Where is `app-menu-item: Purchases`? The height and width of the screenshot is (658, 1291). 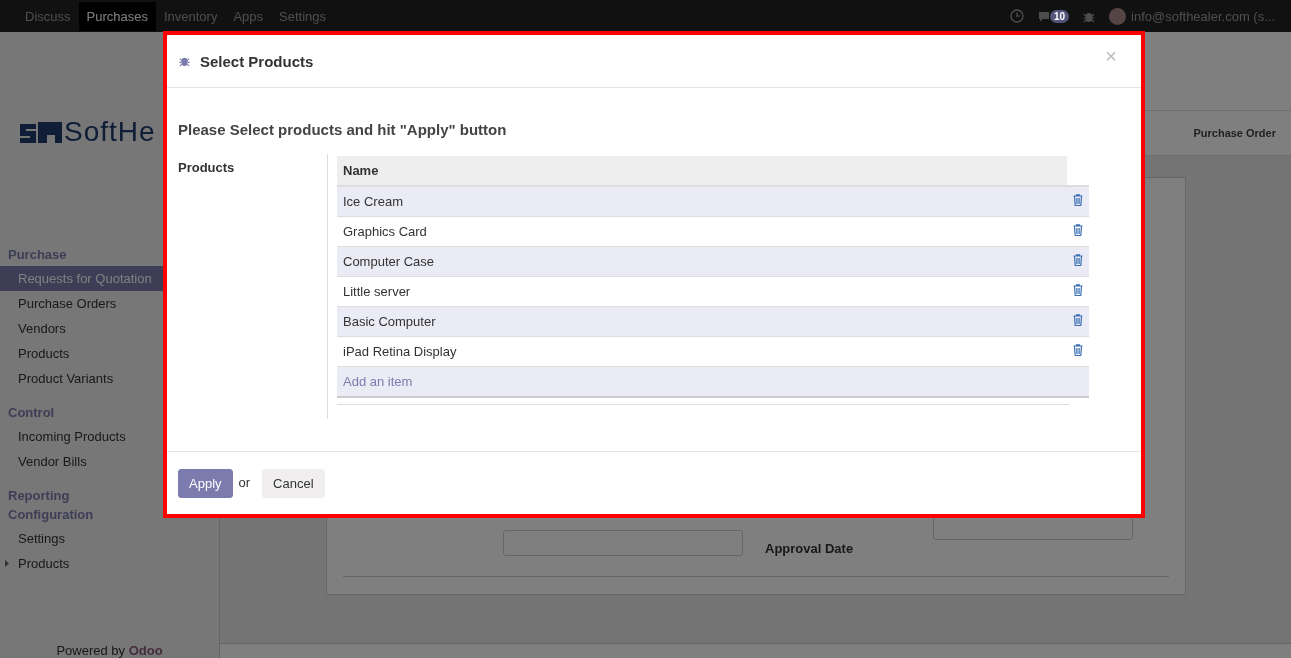 app-menu-item: Purchases is located at coordinates (117, 16).